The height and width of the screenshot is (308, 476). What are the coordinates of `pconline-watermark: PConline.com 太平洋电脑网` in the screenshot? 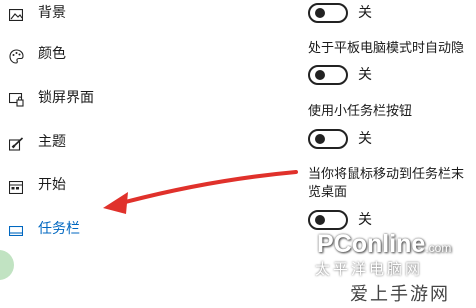 It's located at (383, 252).